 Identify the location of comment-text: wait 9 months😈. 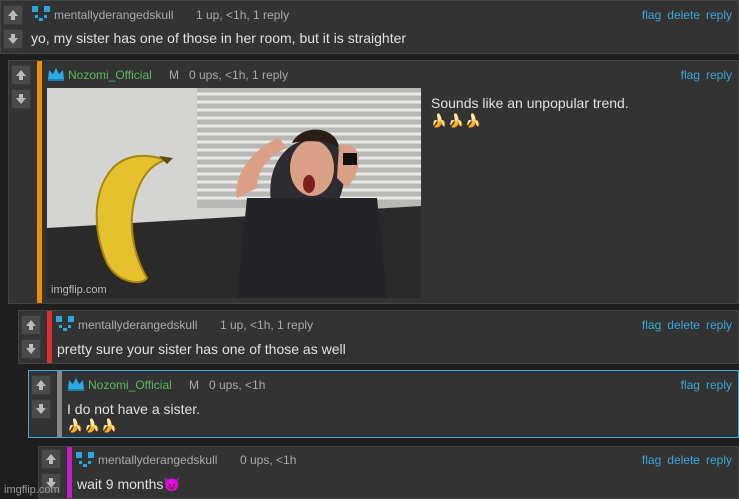
(129, 484).